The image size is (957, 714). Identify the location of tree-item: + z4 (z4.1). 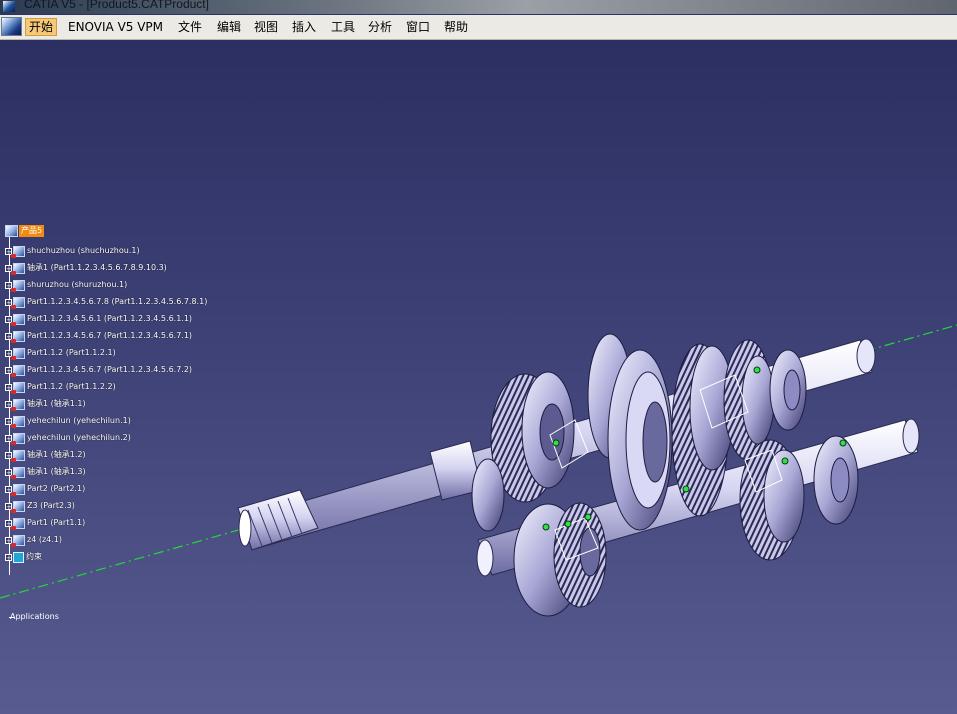
(33, 540).